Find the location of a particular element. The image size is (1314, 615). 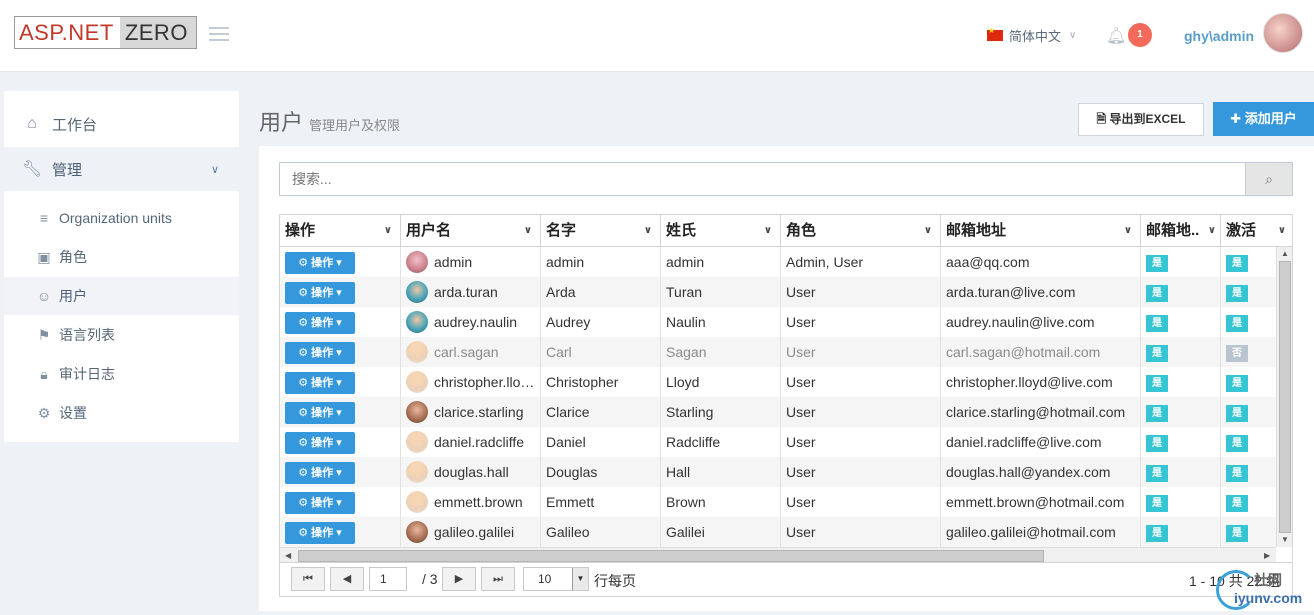

sidebar-item-audit-logs: 🔒︎ 审计日志 is located at coordinates (121, 374).